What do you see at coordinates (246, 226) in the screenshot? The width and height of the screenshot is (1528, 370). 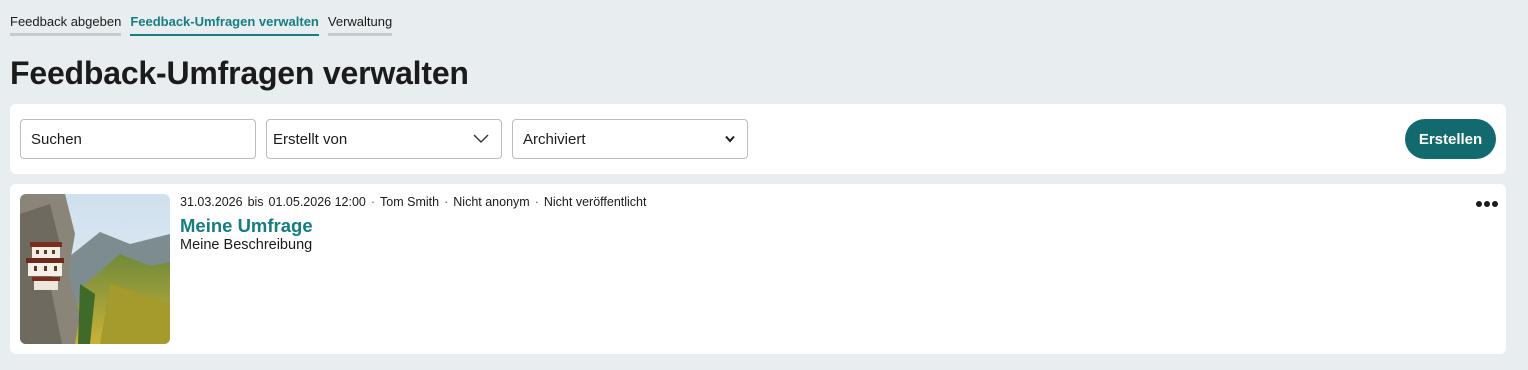 I see `survey-title-link: Meine Umfrage` at bounding box center [246, 226].